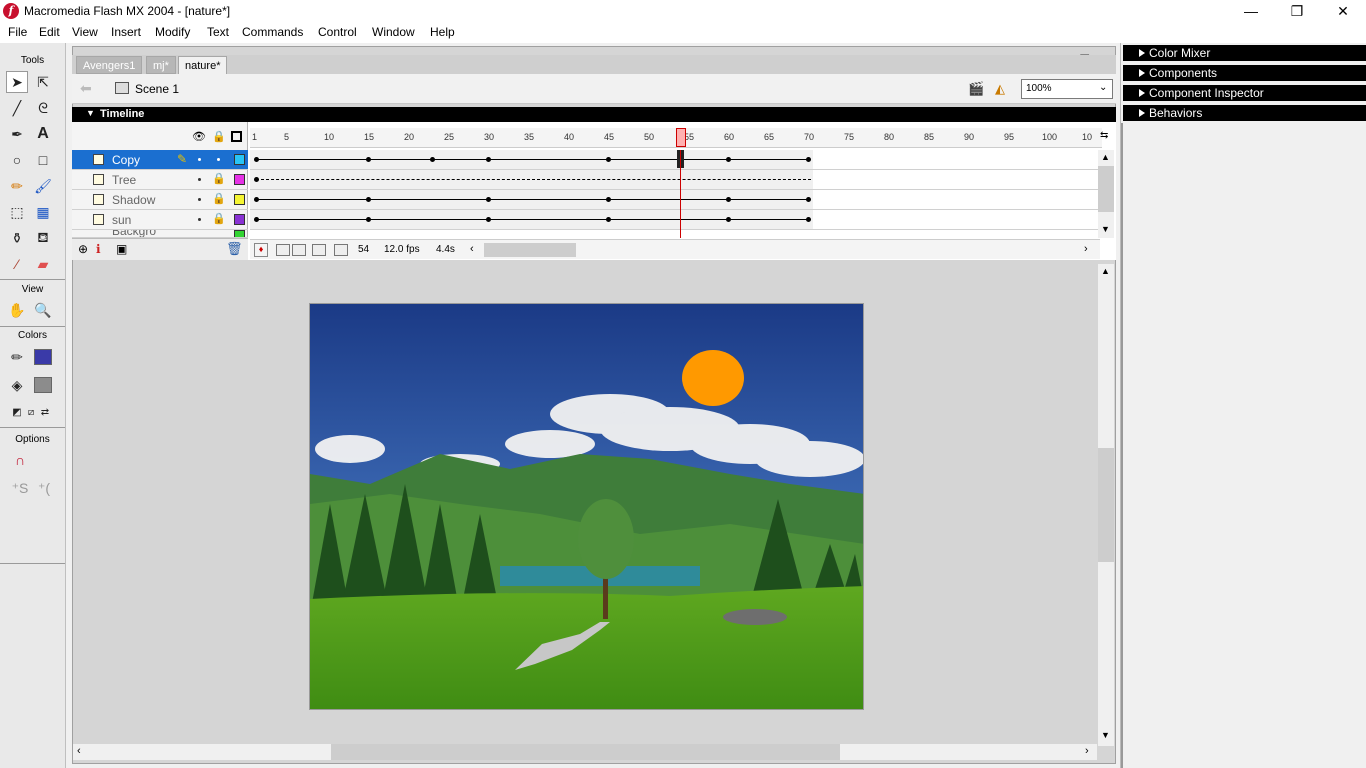  I want to click on oval-tool-icon: ○, so click(17, 160).